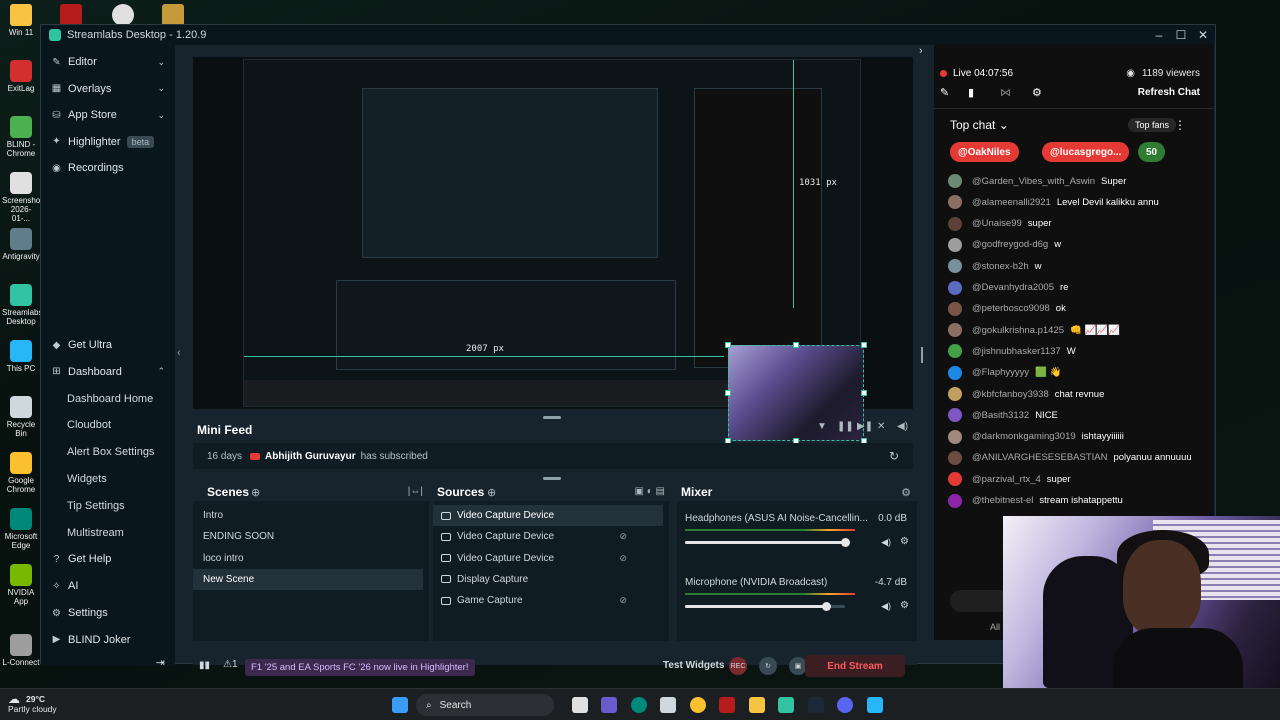 The width and height of the screenshot is (1280, 720). Describe the element at coordinates (108, 559) in the screenshot. I see `sidebar-item-get-help: ? Get Help` at that location.